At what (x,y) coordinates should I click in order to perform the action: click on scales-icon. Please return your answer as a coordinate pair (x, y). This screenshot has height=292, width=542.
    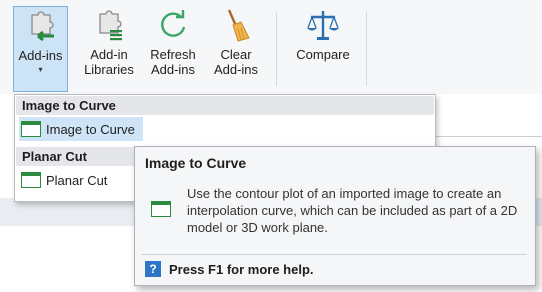
    Looking at the image, I should click on (323, 25).